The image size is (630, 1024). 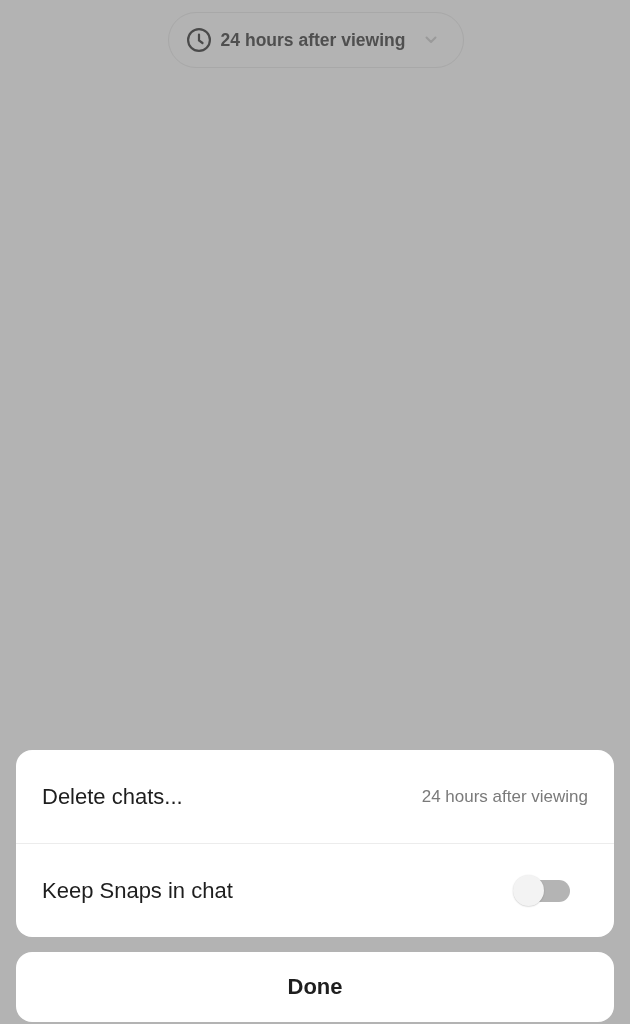 What do you see at coordinates (431, 40) in the screenshot?
I see `chevron-down-icon` at bounding box center [431, 40].